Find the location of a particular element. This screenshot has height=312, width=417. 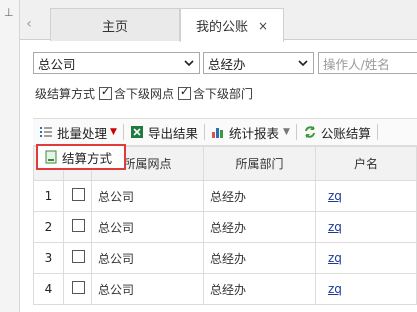

account-settle-button: 公账结算 is located at coordinates (337, 132).